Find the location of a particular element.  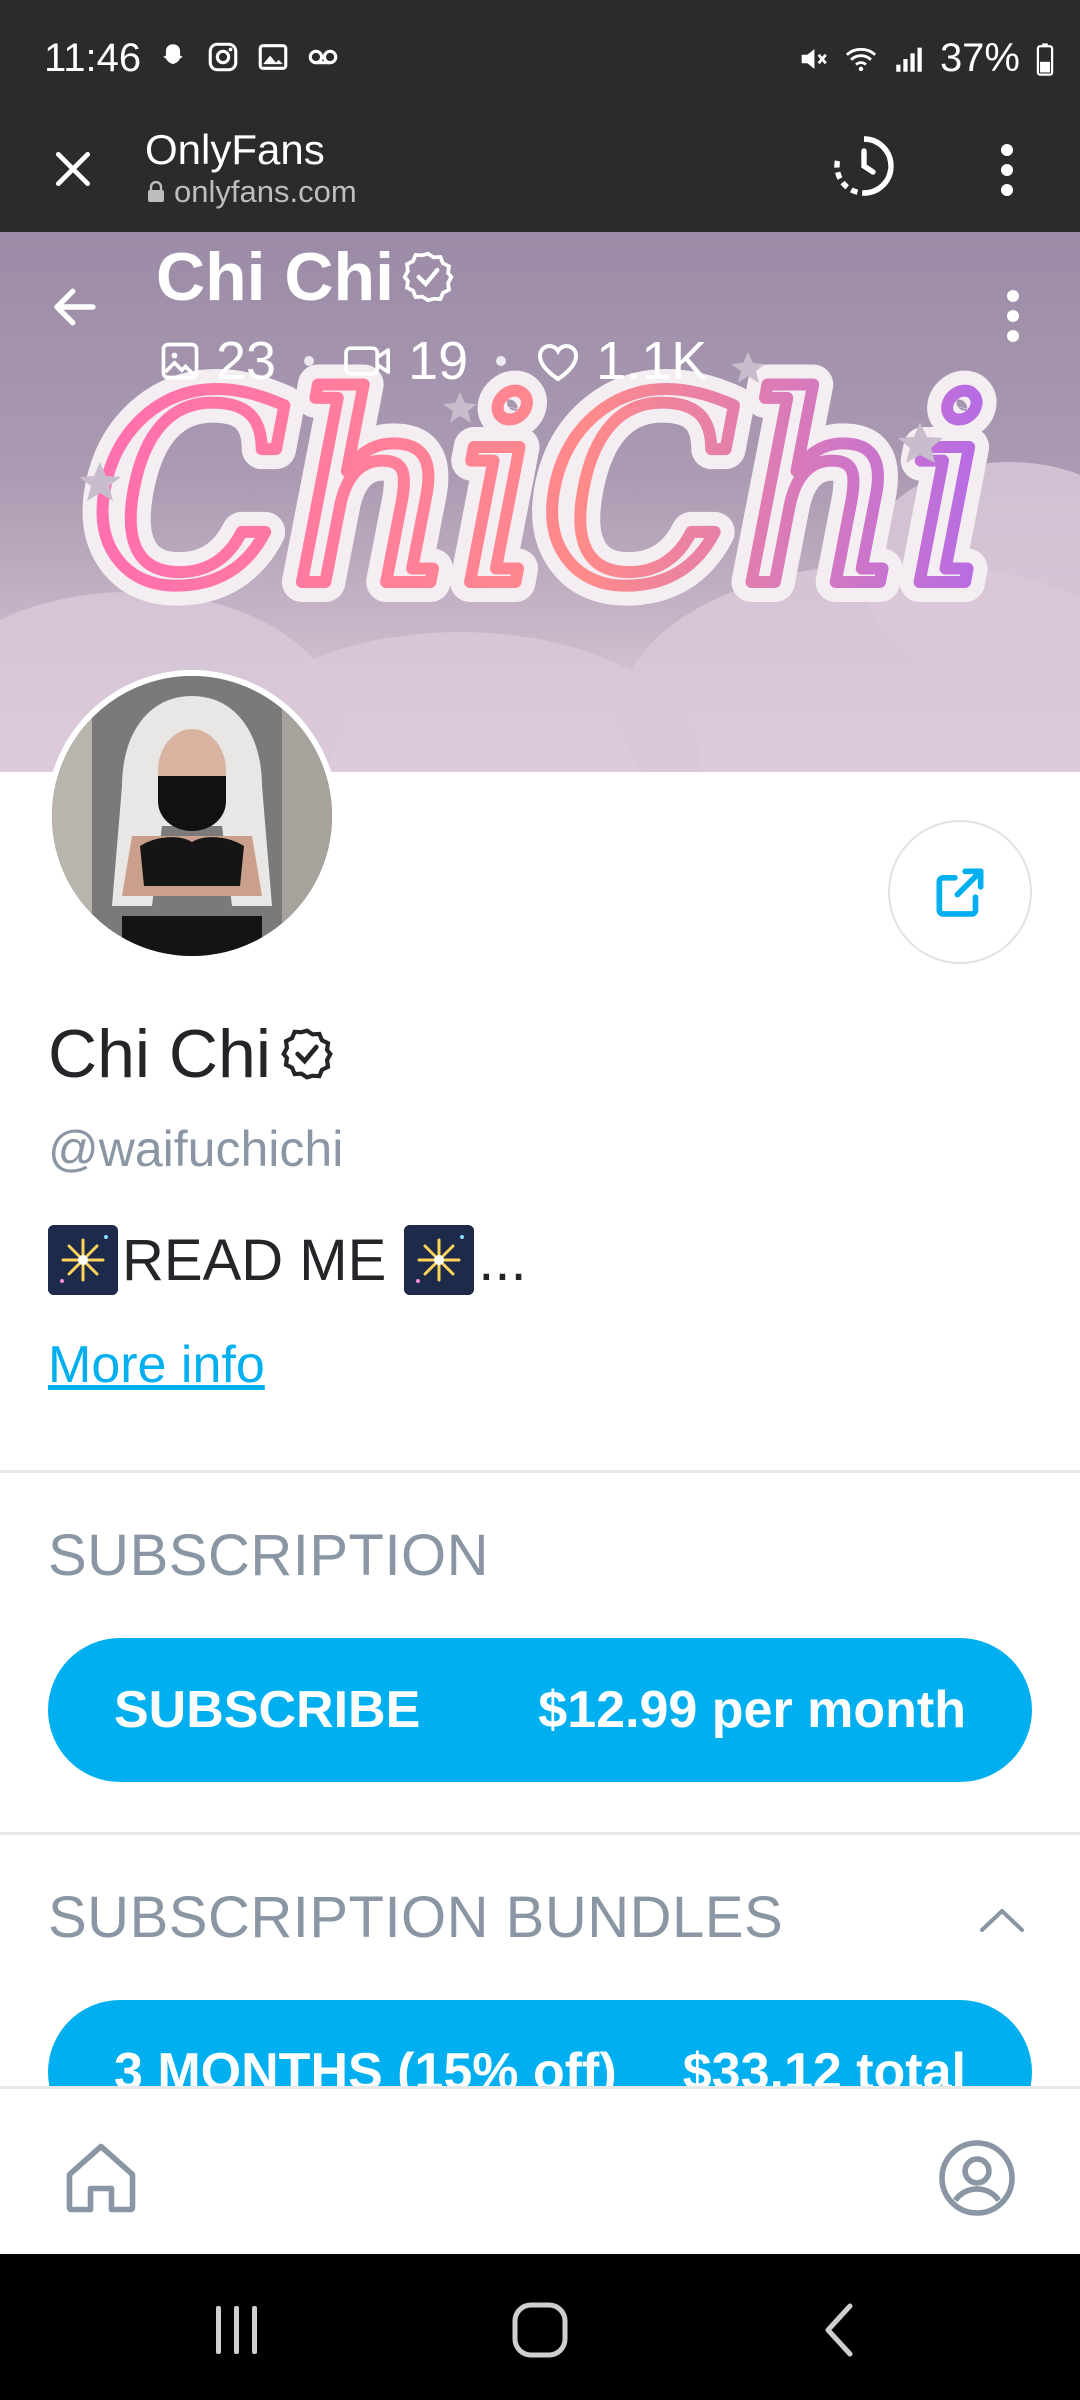

lock-icon is located at coordinates (156, 191).